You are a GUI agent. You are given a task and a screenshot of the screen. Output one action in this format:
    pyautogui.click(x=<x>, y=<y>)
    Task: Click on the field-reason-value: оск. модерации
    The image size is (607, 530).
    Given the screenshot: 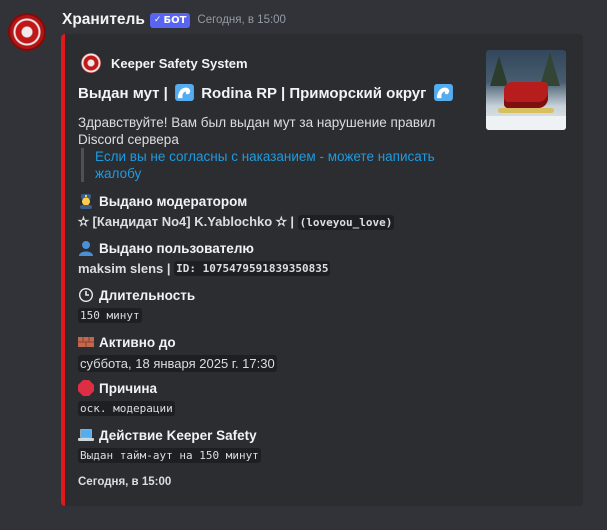 What is the action you would take?
    pyautogui.click(x=126, y=408)
    